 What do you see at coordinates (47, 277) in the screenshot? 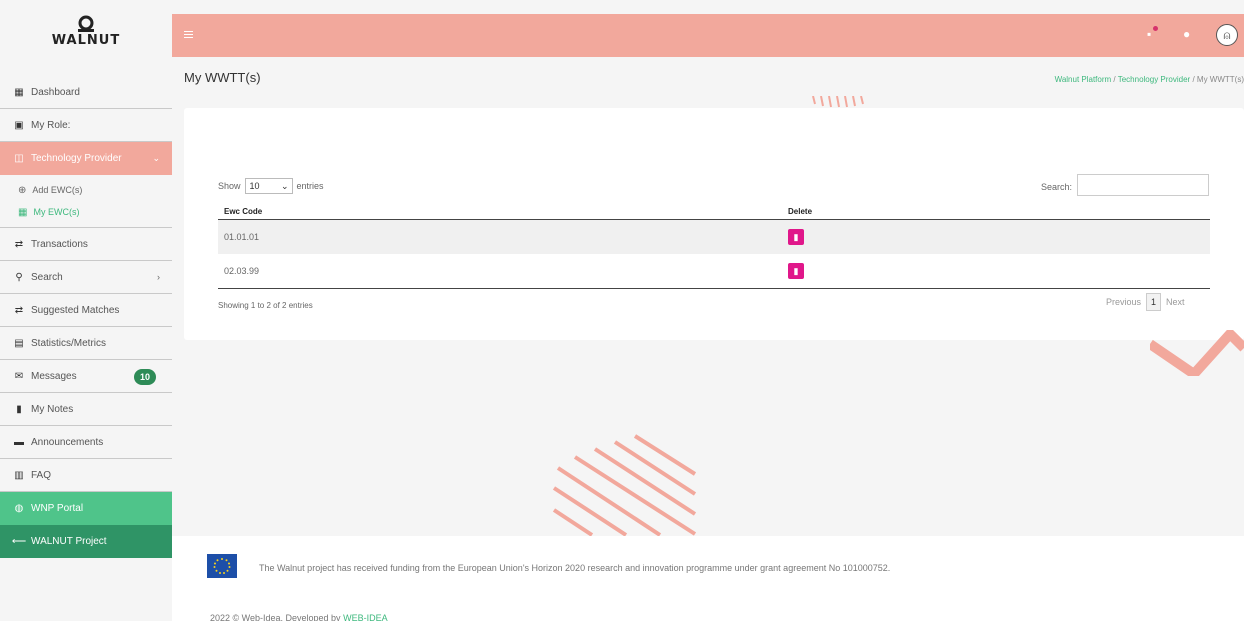
I see `sidebar-item-label: Search` at bounding box center [47, 277].